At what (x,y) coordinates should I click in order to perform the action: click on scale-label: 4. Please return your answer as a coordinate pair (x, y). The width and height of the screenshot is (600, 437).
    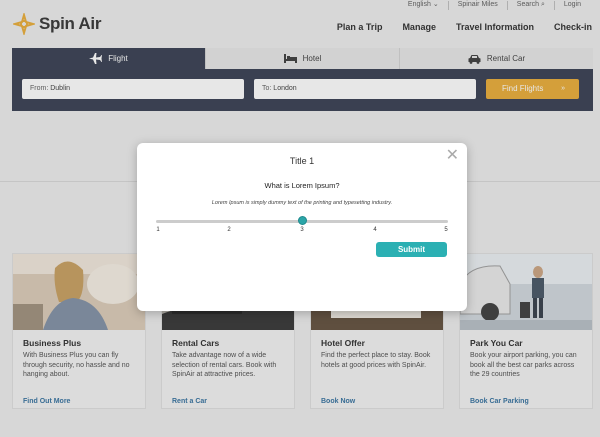
    Looking at the image, I should click on (375, 230).